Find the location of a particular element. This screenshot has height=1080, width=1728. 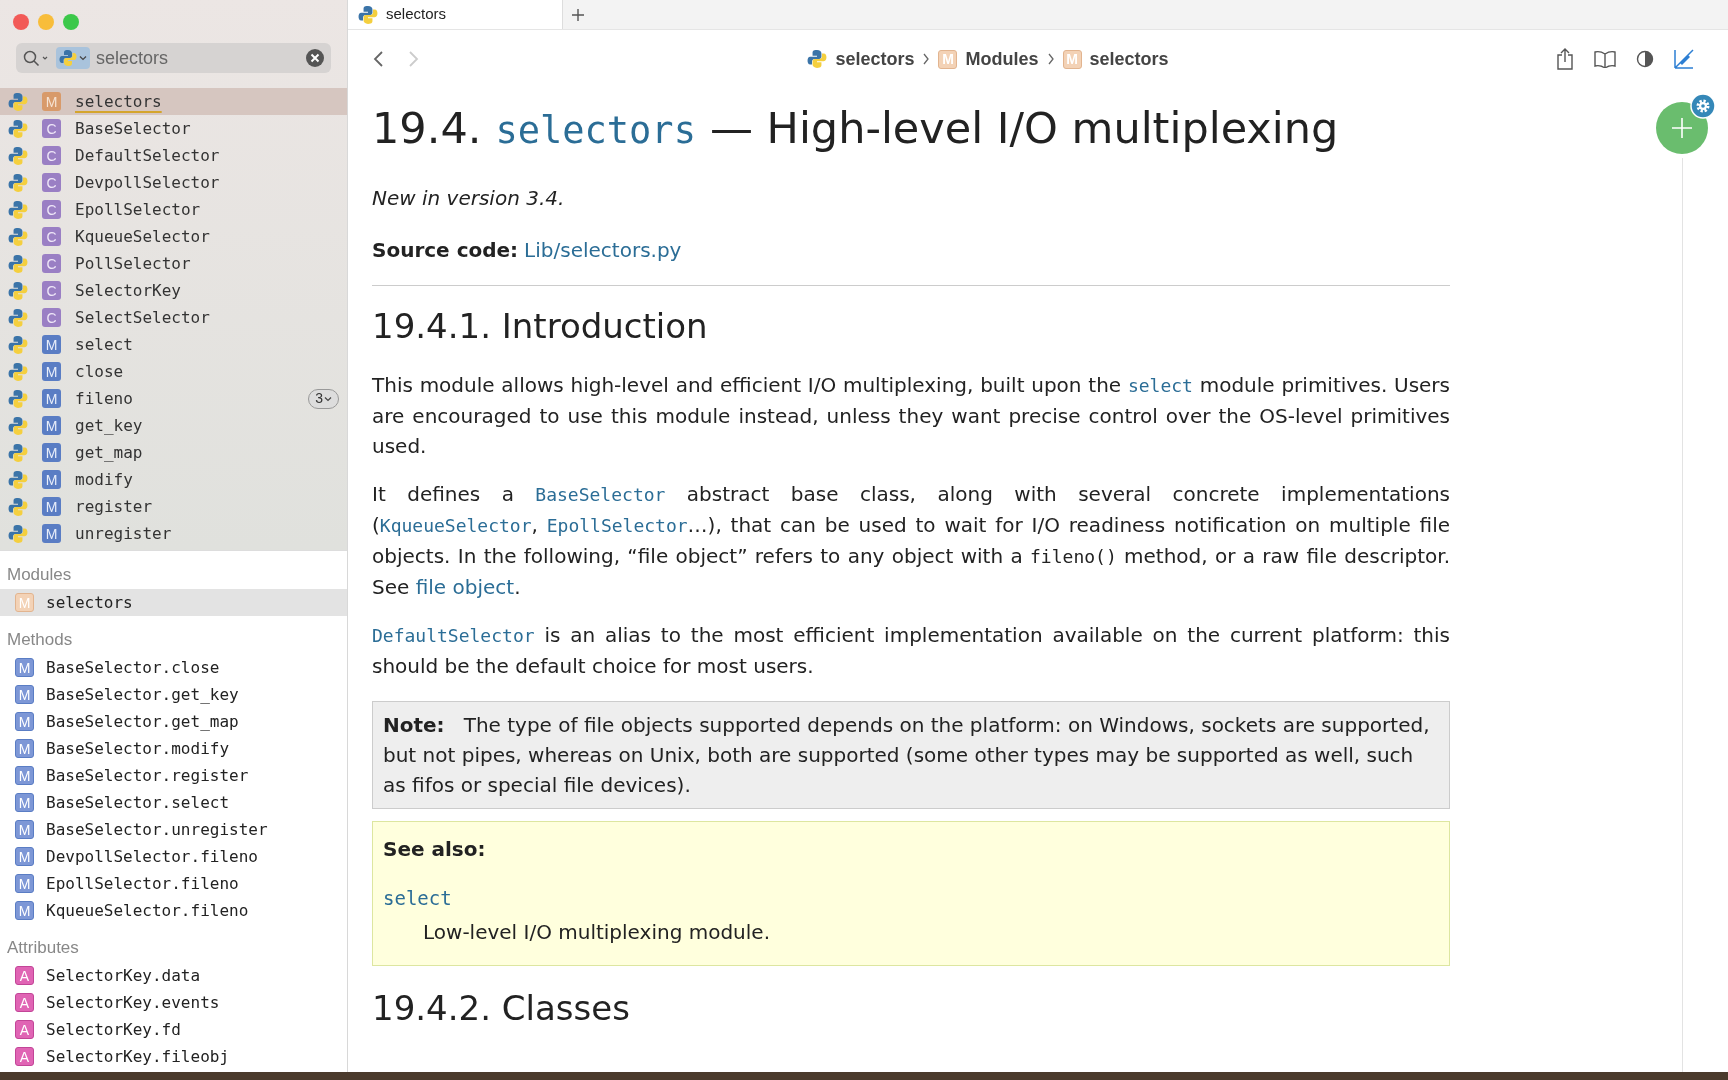

result-row: M BaseSelector.select is located at coordinates (173, 802).